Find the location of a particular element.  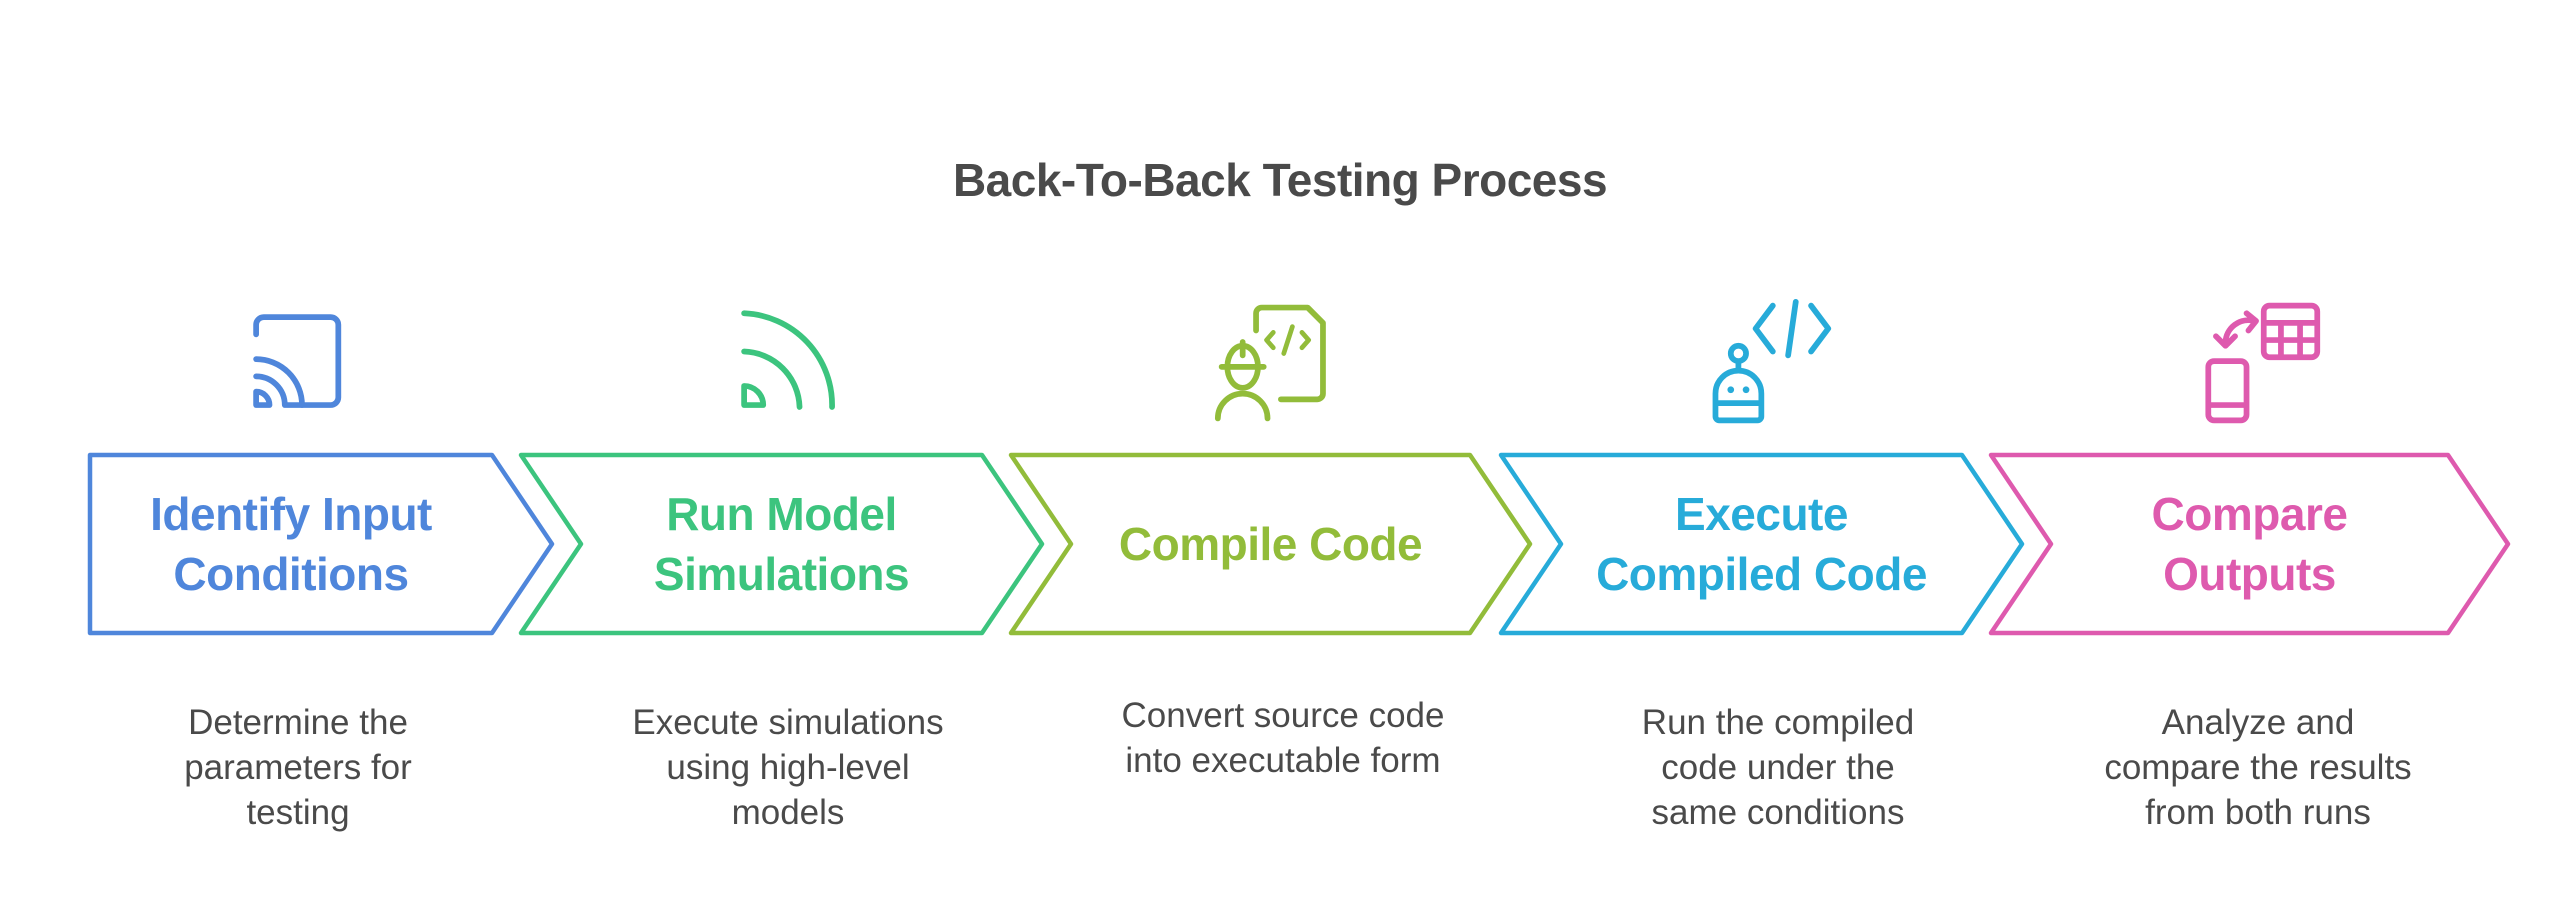

step-label-line: Simulations is located at coordinates (781, 574).